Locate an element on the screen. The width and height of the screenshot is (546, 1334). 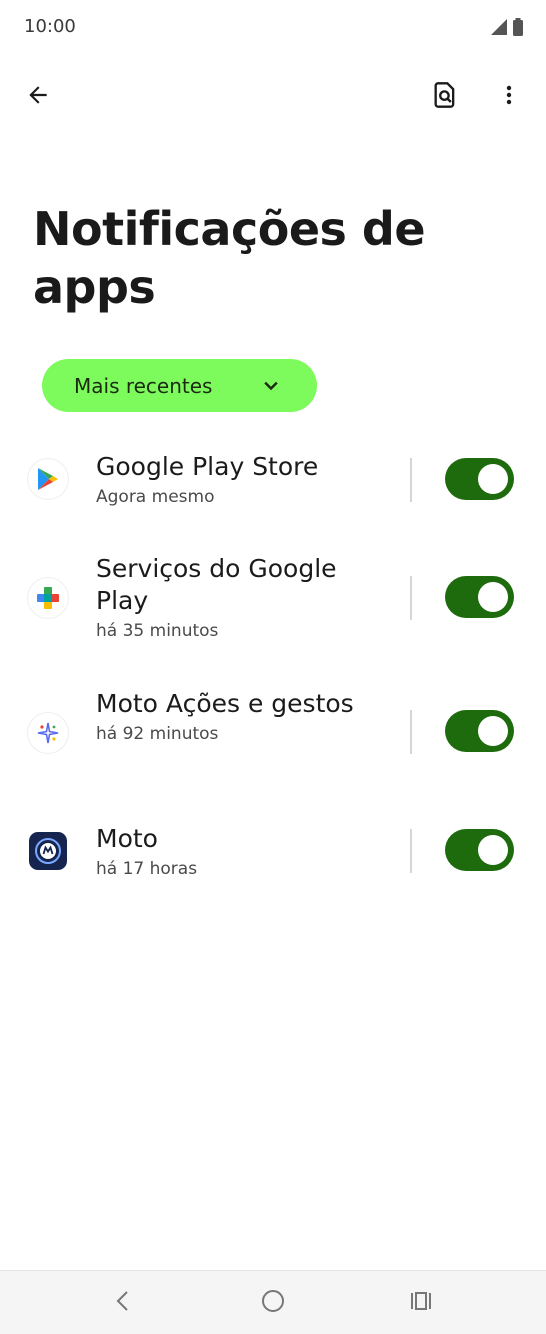
nav-back-button is located at coordinates (123, 1303).